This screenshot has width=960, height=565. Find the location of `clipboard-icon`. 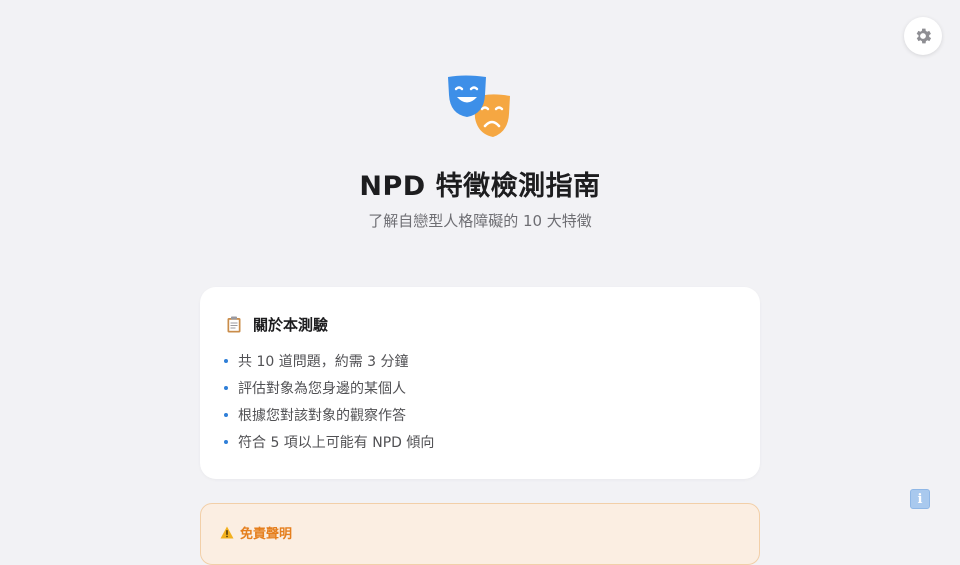

clipboard-icon is located at coordinates (234, 324).